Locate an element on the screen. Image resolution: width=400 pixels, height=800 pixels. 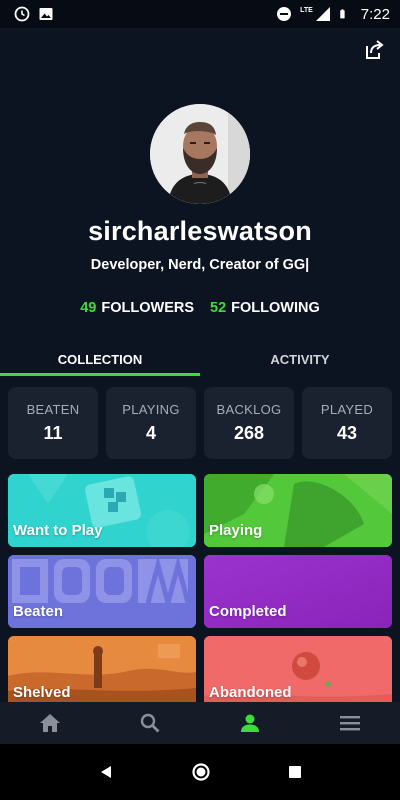
collection-completed: Completed is located at coordinates (298, 591).